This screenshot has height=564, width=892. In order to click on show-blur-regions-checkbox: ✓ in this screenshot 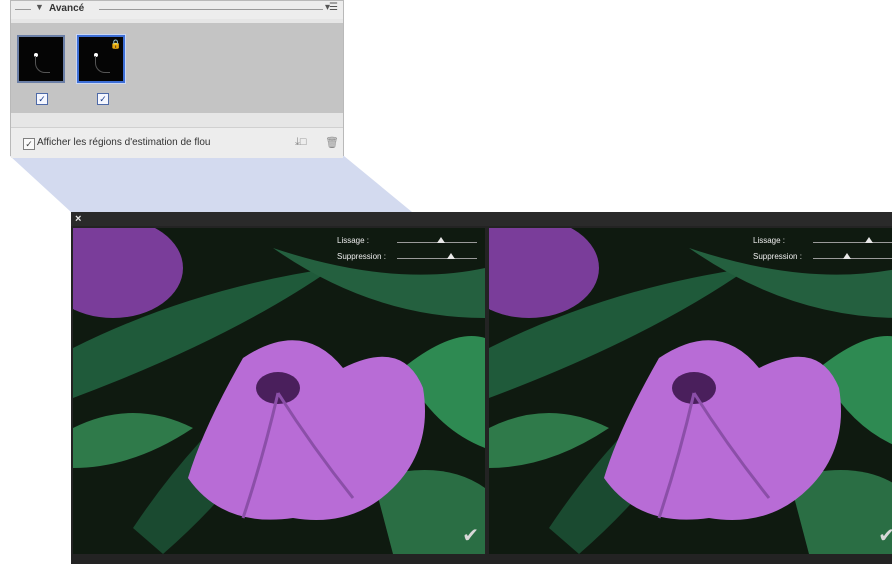, I will do `click(29, 144)`.